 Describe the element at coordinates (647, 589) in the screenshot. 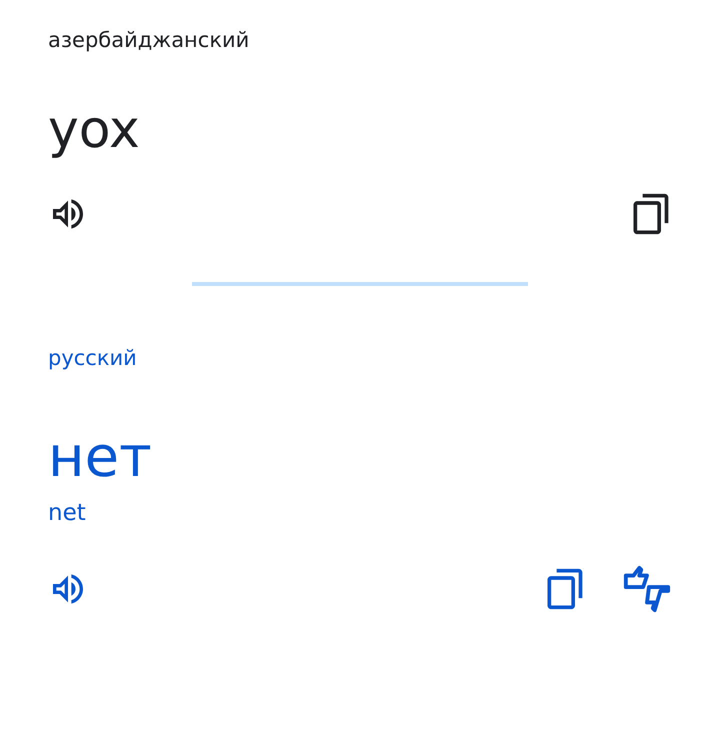

I see `feedback-icon` at that location.